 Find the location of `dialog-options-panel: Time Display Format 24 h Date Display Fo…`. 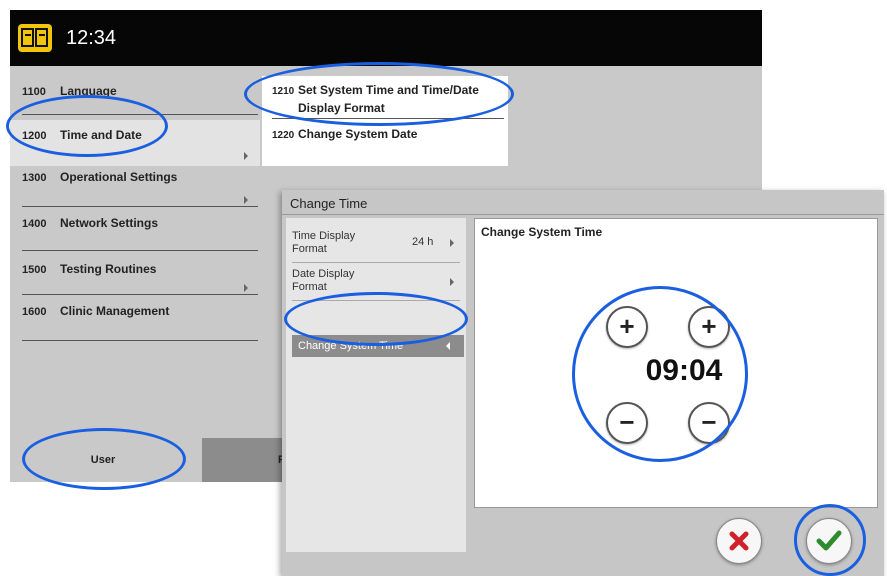

dialog-options-panel: Time Display Format 24 h Date Display Fo… is located at coordinates (376, 385).